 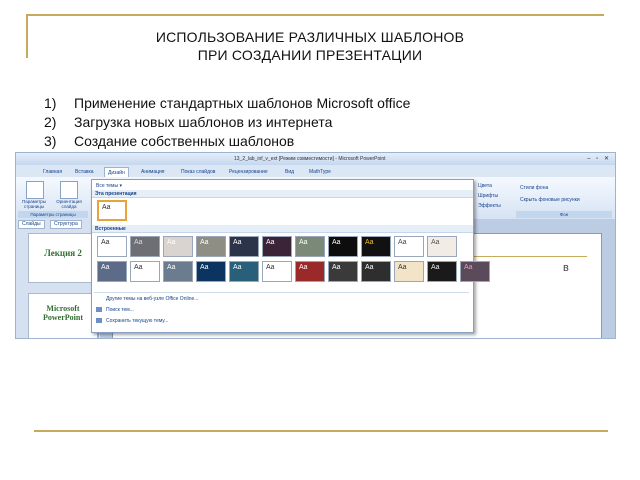 I want to click on section-this-presentation: Эта презентация, so click(x=282, y=194).